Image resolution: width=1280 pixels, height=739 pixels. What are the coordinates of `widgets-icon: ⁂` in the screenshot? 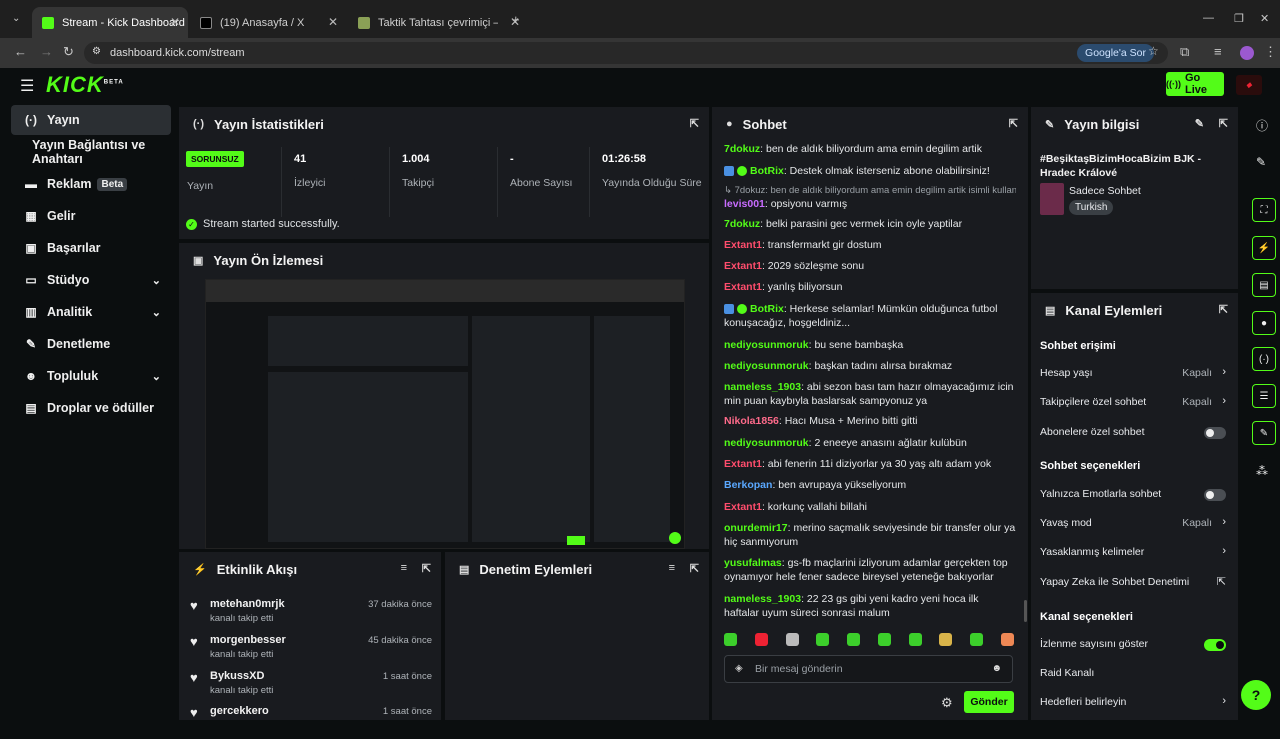 It's located at (1262, 471).